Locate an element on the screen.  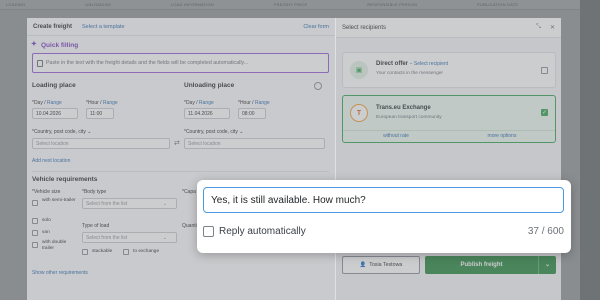
size-double-trailer-label: with double trailer is located at coordinates (54, 245).